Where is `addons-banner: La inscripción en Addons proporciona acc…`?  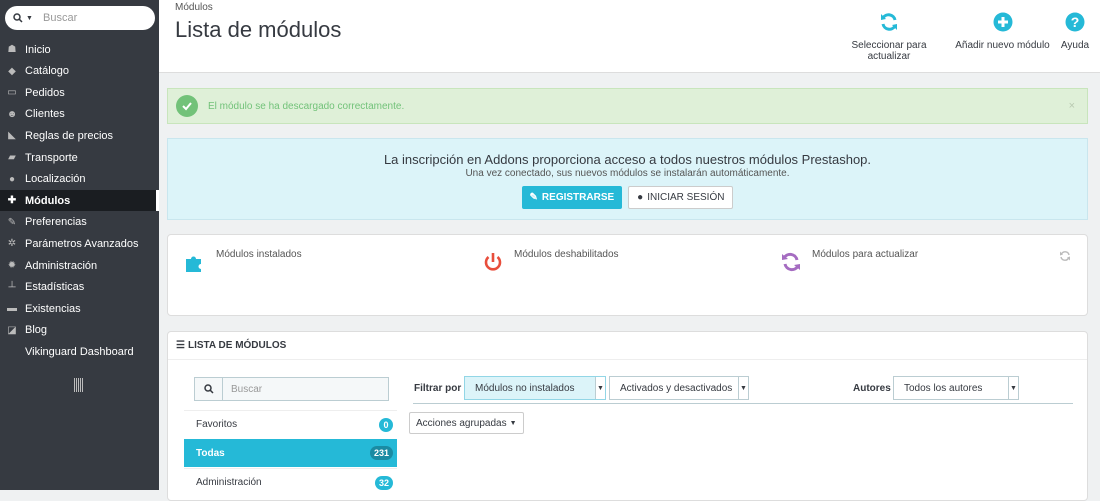
addons-banner: La inscripción en Addons proporciona acc… is located at coordinates (627, 179).